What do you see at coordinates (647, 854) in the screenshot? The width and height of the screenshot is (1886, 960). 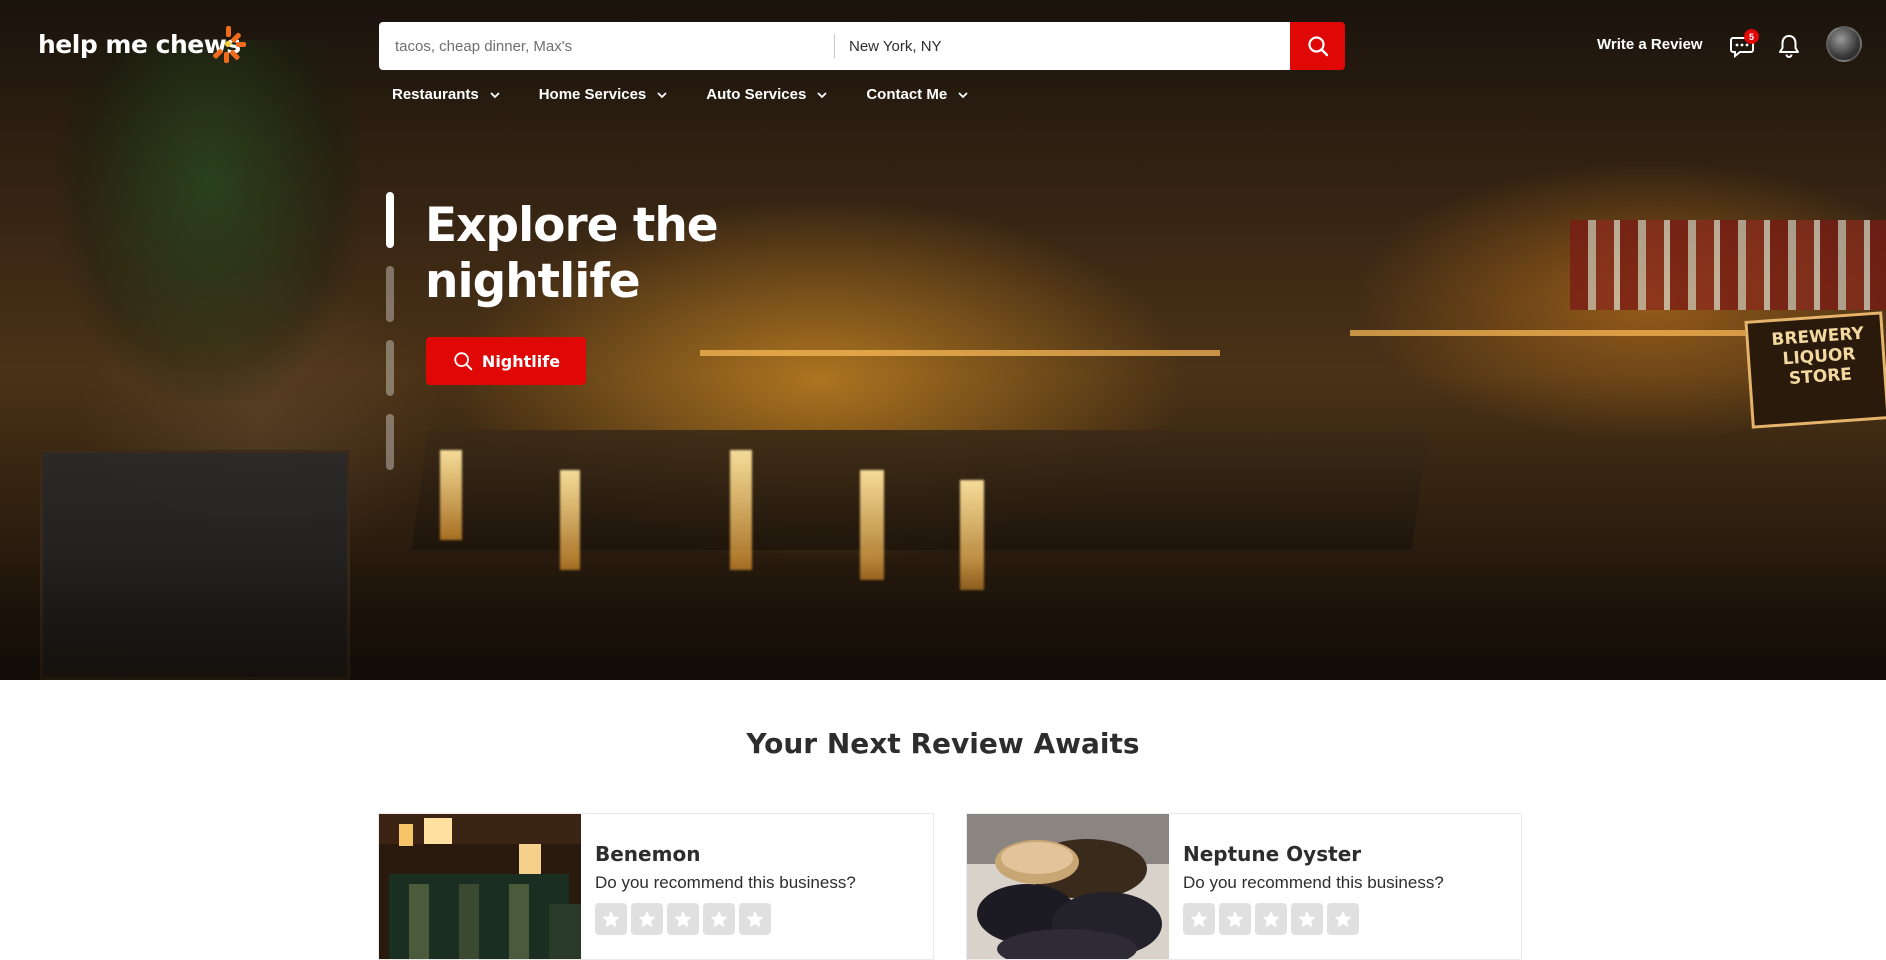 I see `business-name: Benemon` at bounding box center [647, 854].